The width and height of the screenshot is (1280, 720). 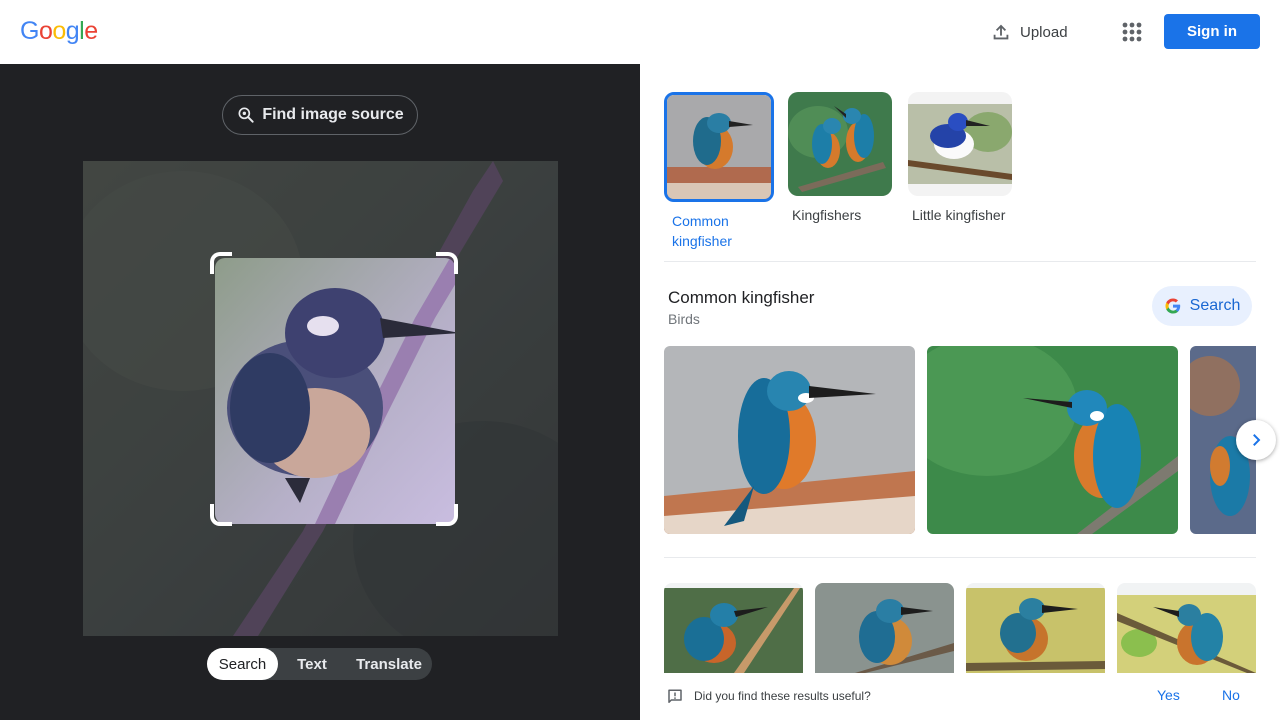 What do you see at coordinates (221, 515) in the screenshot?
I see `crop-handle-bottom-left` at bounding box center [221, 515].